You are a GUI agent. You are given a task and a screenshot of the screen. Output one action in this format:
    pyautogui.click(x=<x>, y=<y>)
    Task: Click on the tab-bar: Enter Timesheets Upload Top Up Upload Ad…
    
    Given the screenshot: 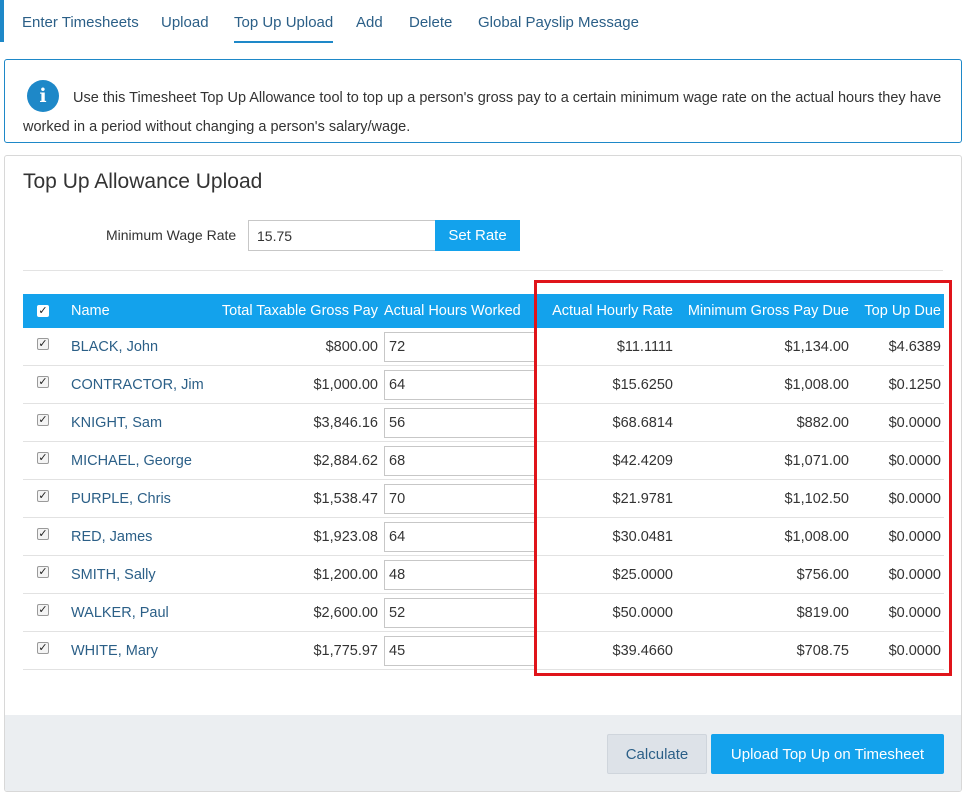 What is the action you would take?
    pyautogui.click(x=484, y=22)
    